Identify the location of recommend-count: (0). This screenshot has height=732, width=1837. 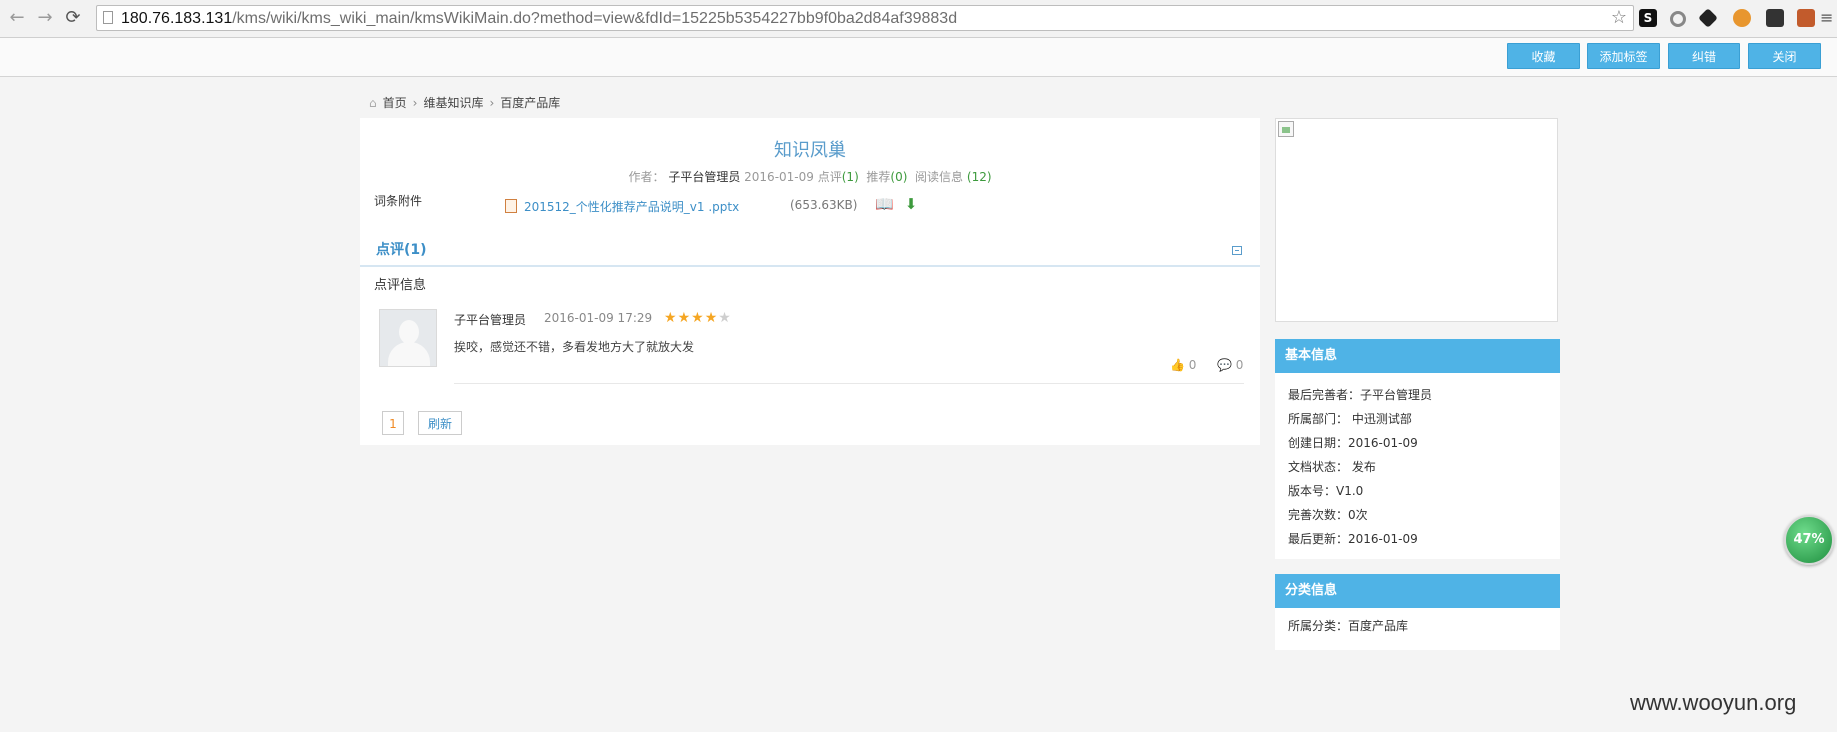
(898, 177).